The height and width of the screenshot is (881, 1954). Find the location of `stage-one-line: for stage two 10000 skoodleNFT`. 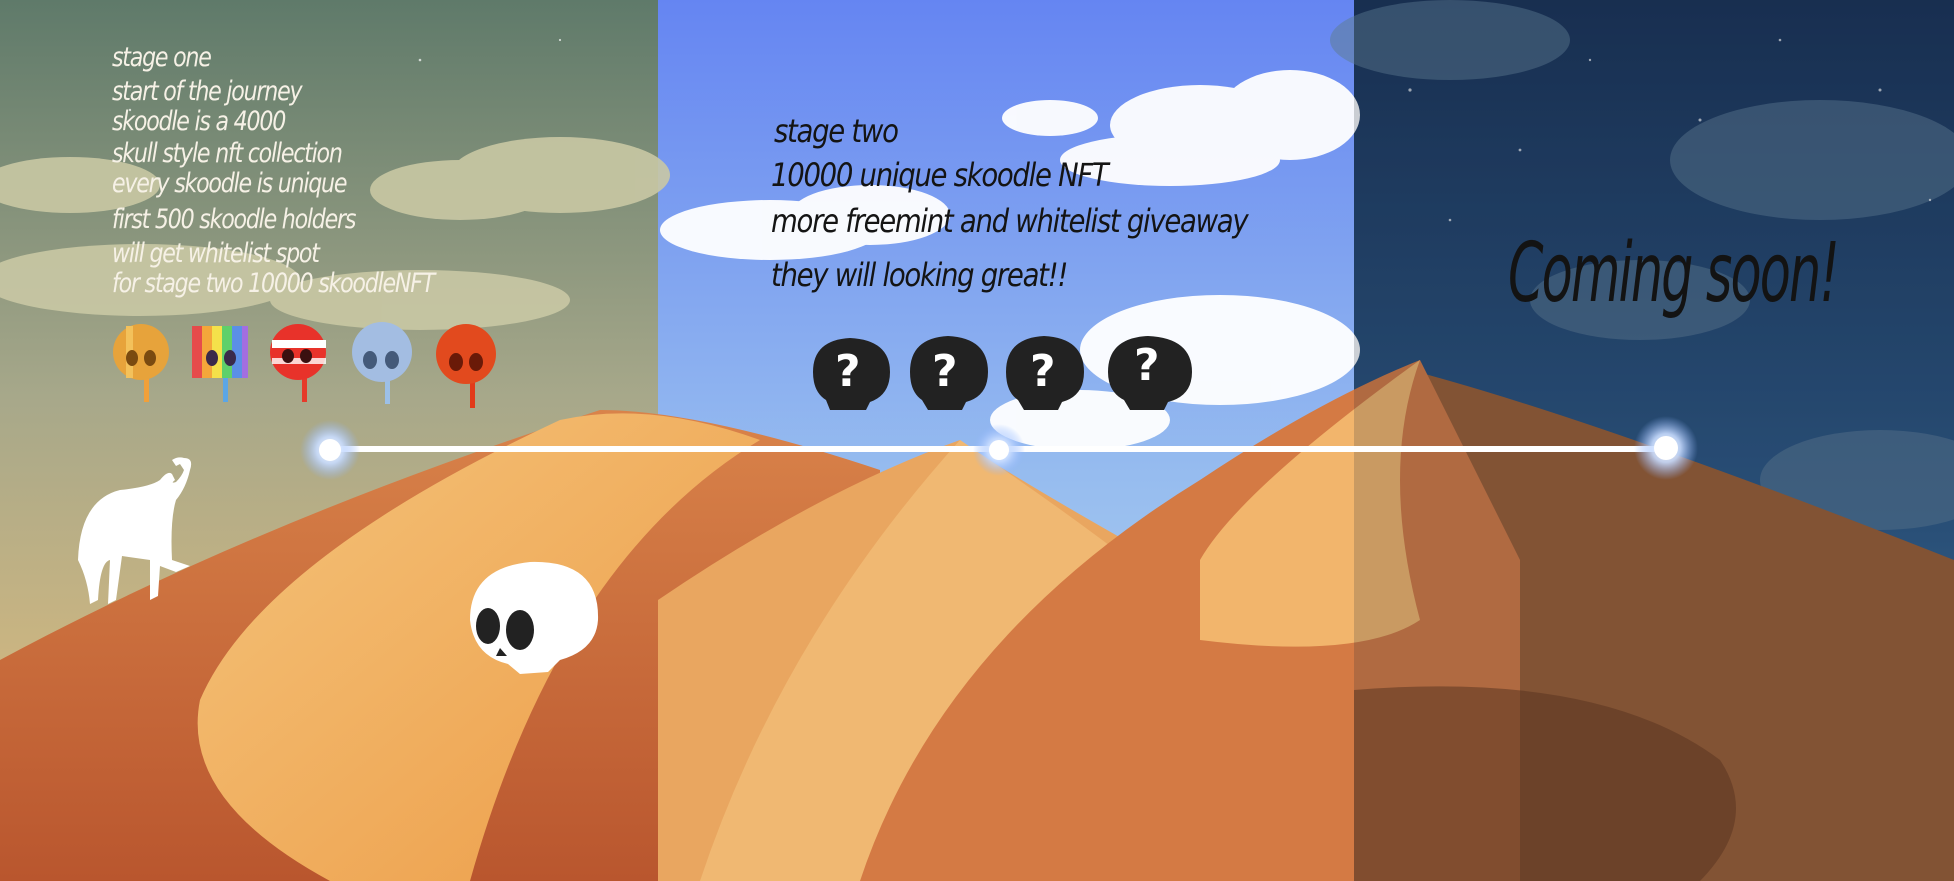

stage-one-line: for stage two 10000 skoodleNFT is located at coordinates (273, 283).